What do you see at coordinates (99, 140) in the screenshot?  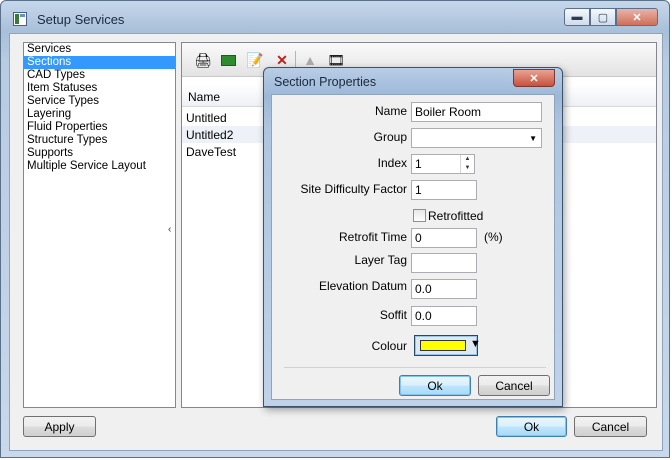 I see `nav-item: Structure Types` at bounding box center [99, 140].